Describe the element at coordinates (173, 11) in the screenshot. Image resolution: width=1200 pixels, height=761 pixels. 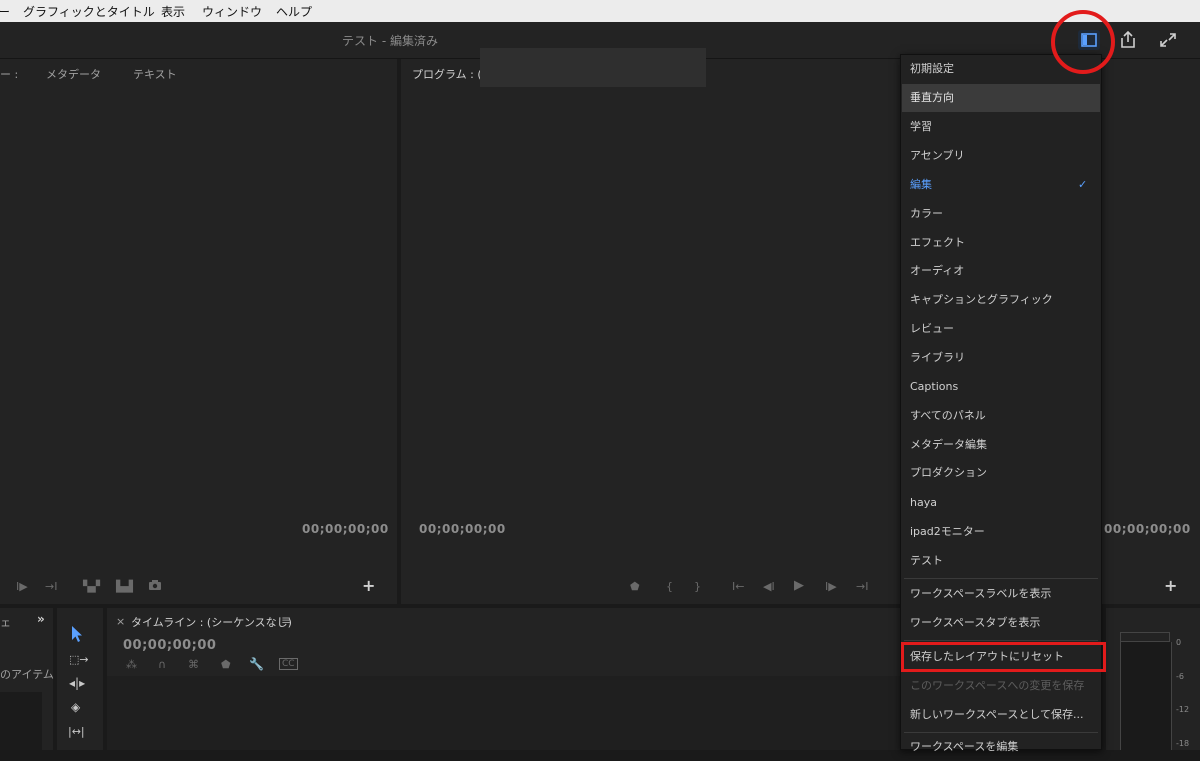
I see `menu-item-view: 表示` at that location.